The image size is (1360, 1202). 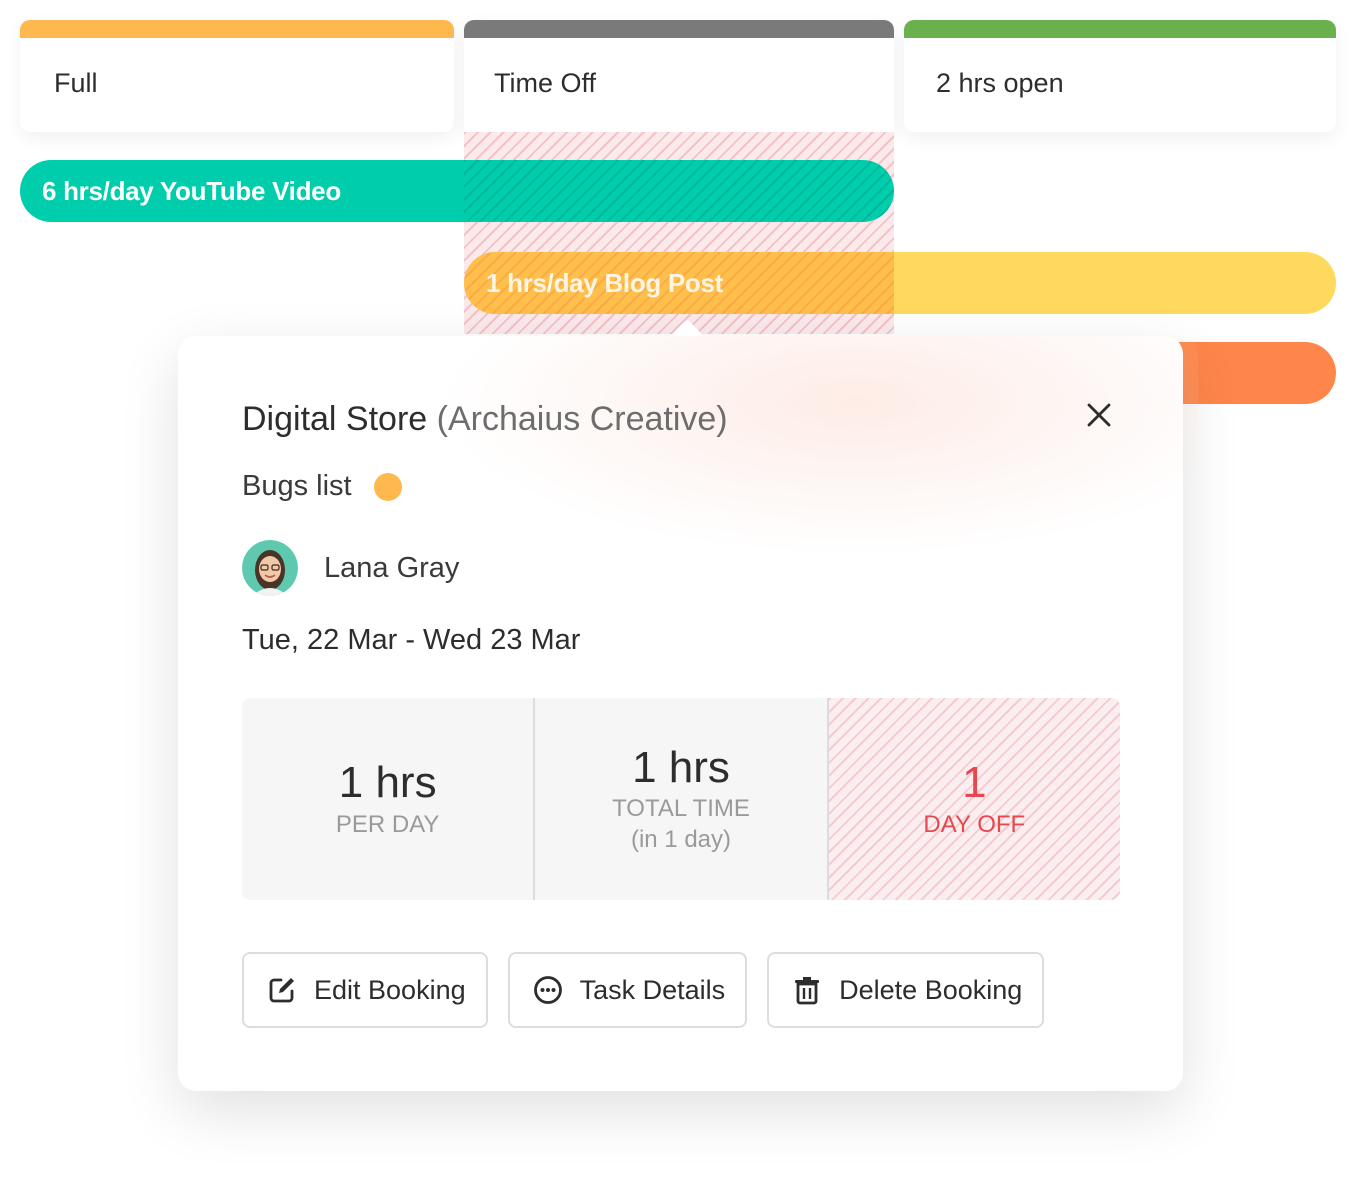 What do you see at coordinates (1000, 83) in the screenshot?
I see `day-status-label: 2 hrs open` at bounding box center [1000, 83].